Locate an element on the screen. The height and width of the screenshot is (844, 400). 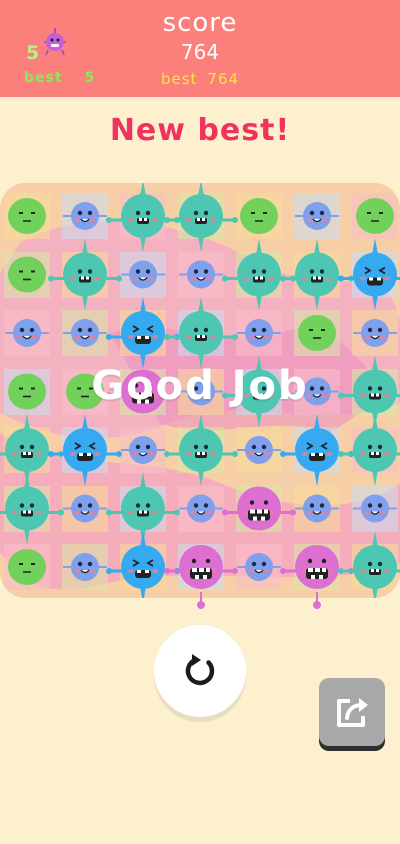
restart-button is located at coordinates (200, 671).